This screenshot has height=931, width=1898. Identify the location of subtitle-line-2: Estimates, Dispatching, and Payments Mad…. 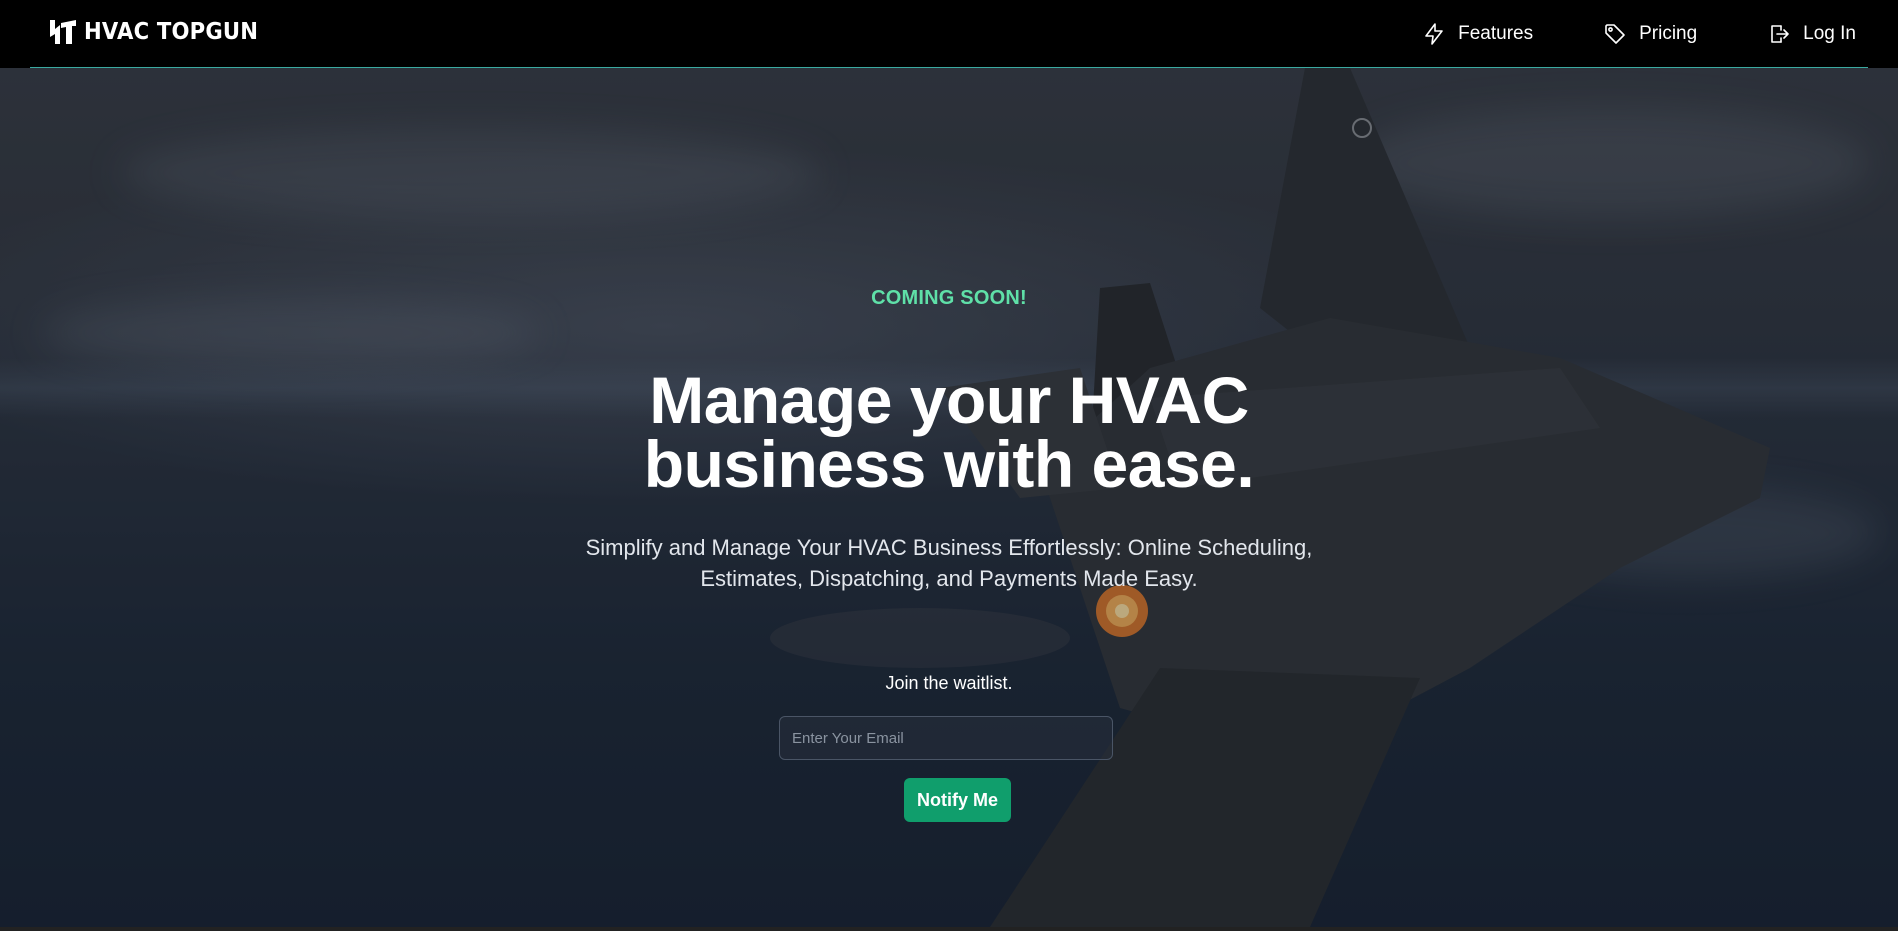
(949, 578).